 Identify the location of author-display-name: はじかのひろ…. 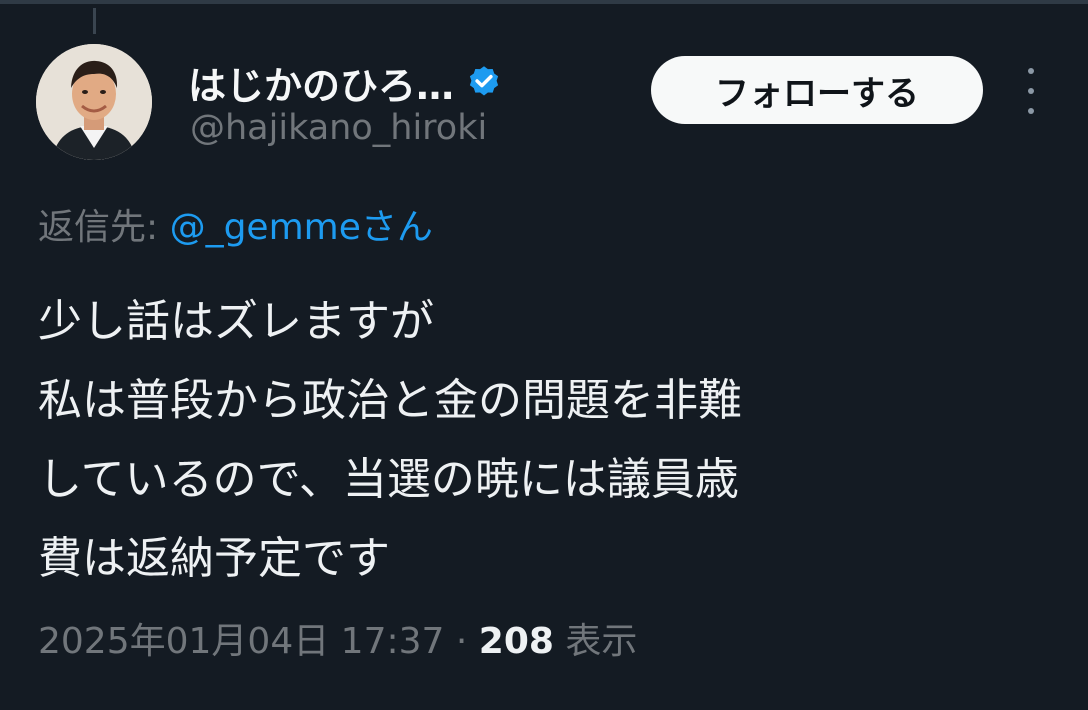
(321, 82).